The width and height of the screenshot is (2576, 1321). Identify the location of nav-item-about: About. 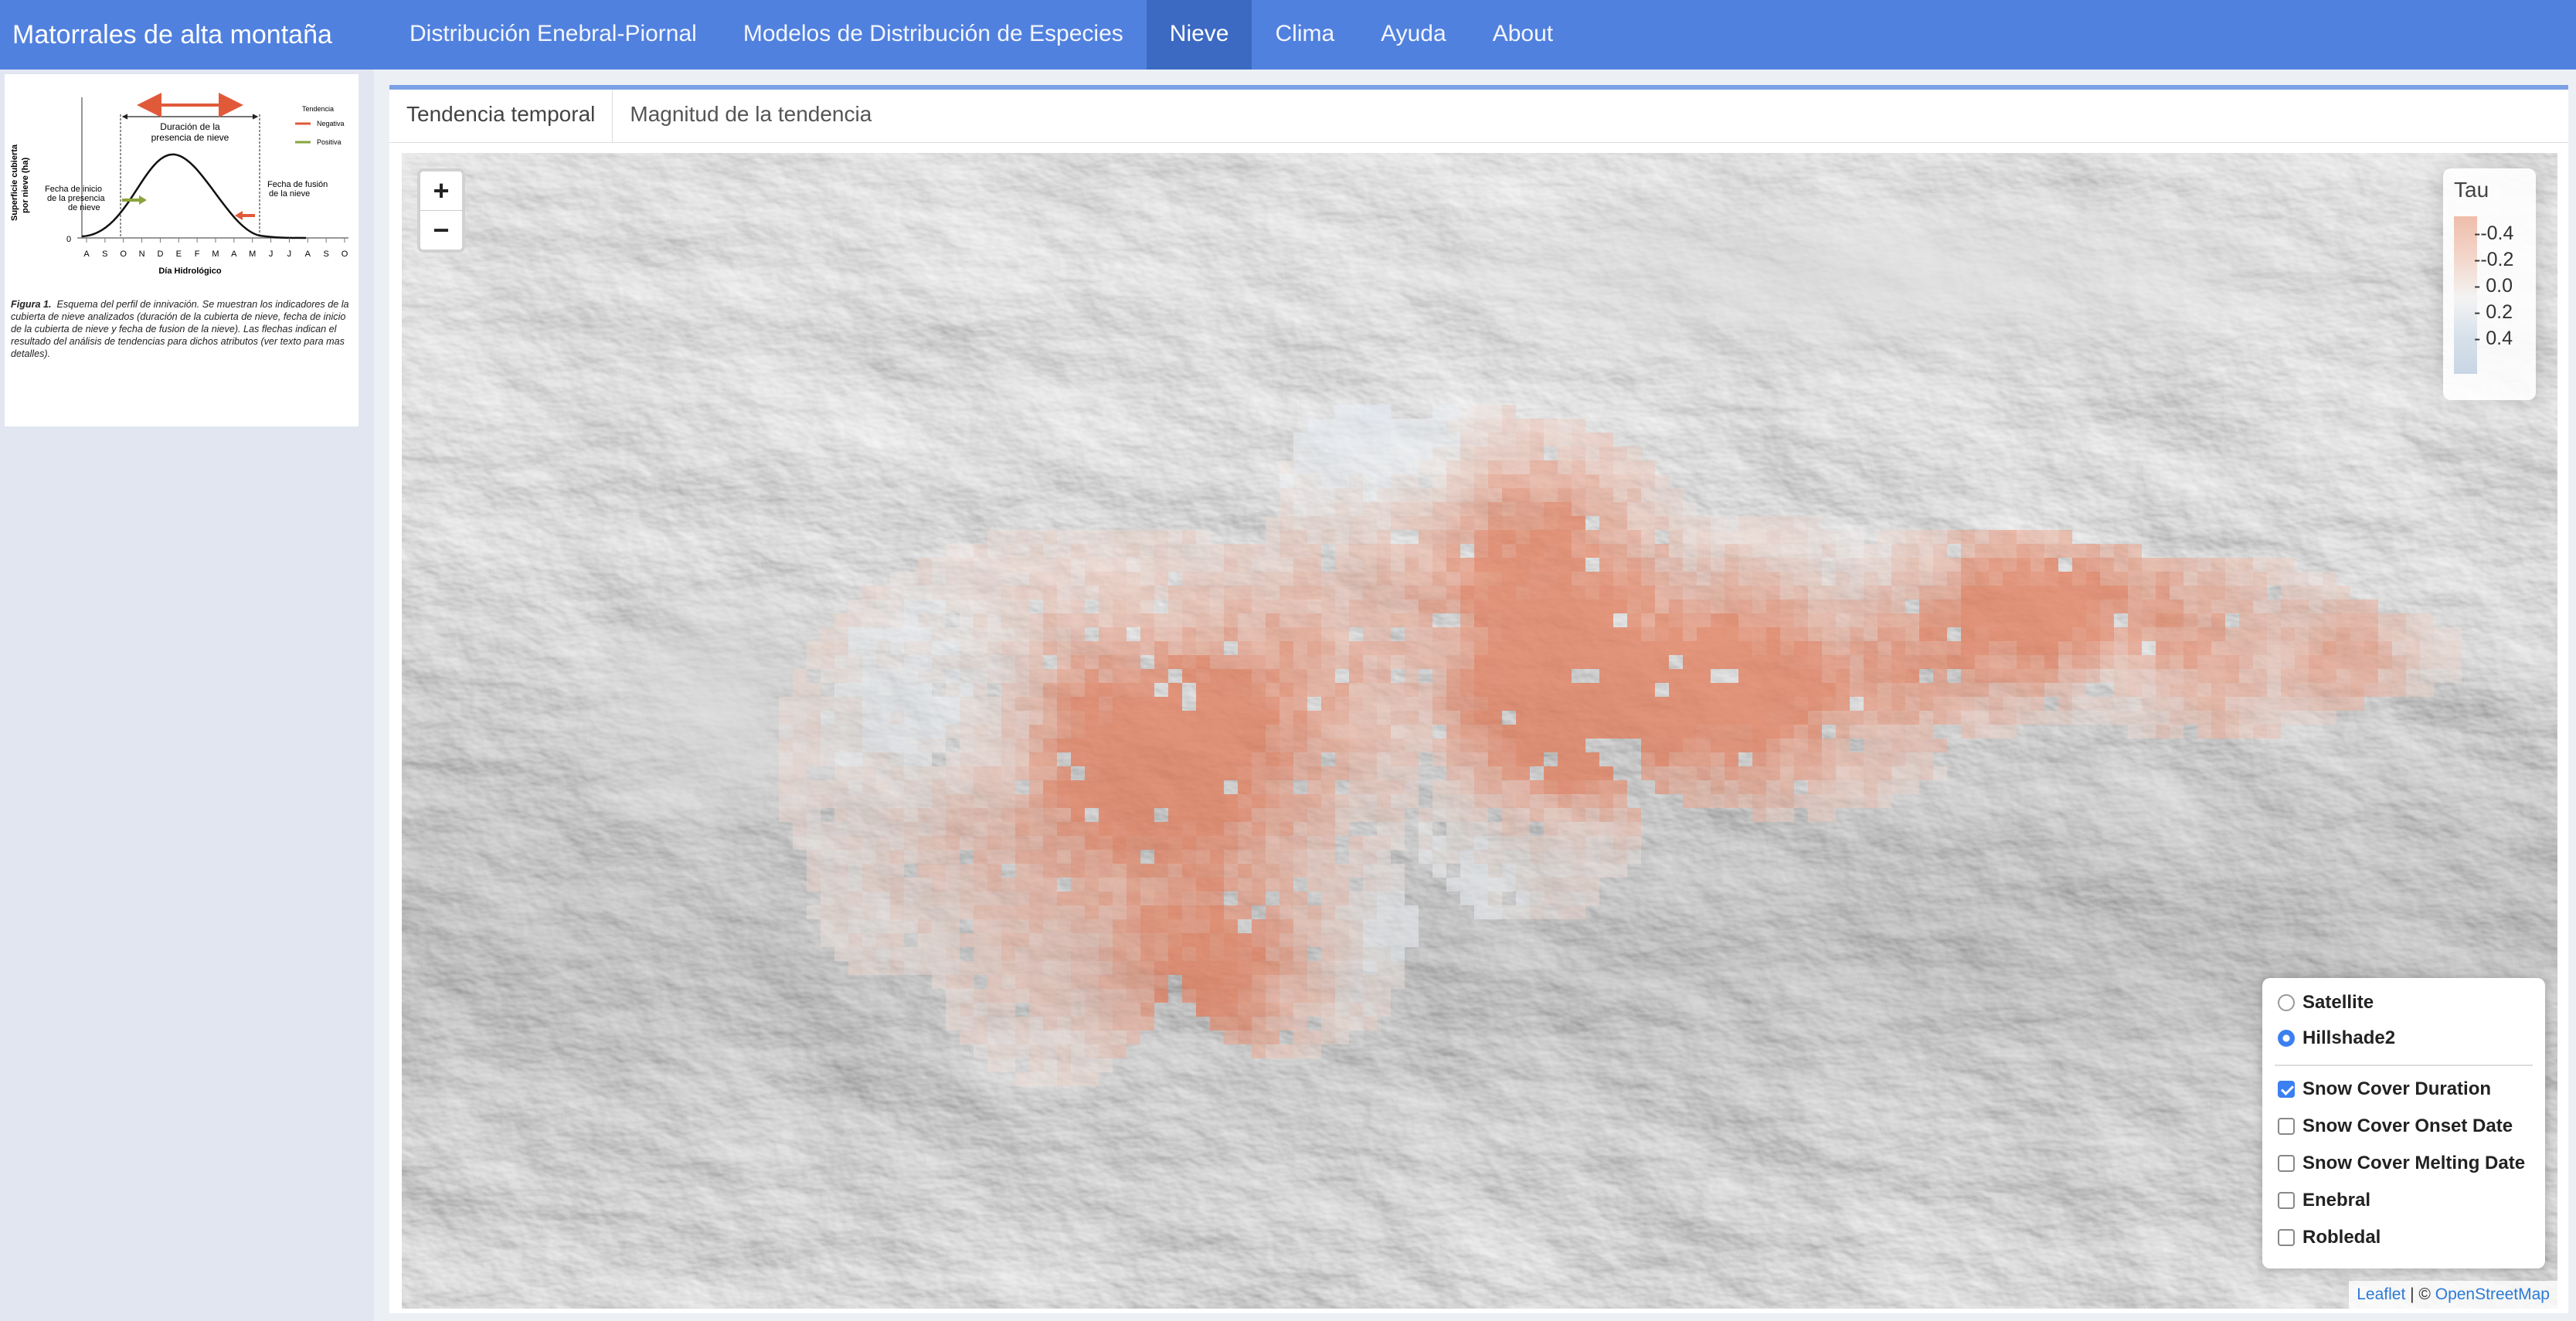
(1523, 35).